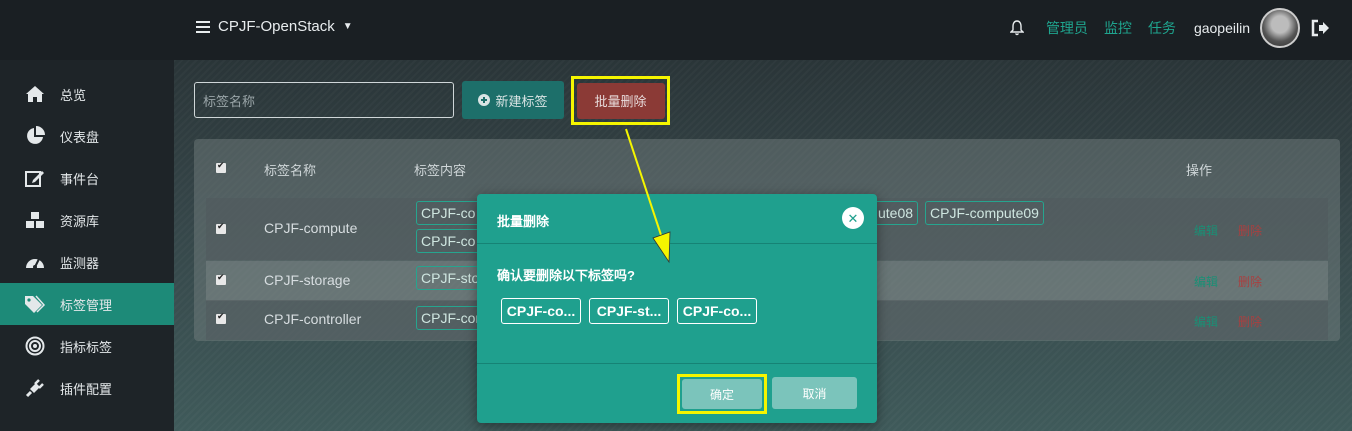  What do you see at coordinates (676, 30) in the screenshot?
I see `top-bar: CPJF-OpenStack ▼ 管理员 监控 任务 gaopeilin` at bounding box center [676, 30].